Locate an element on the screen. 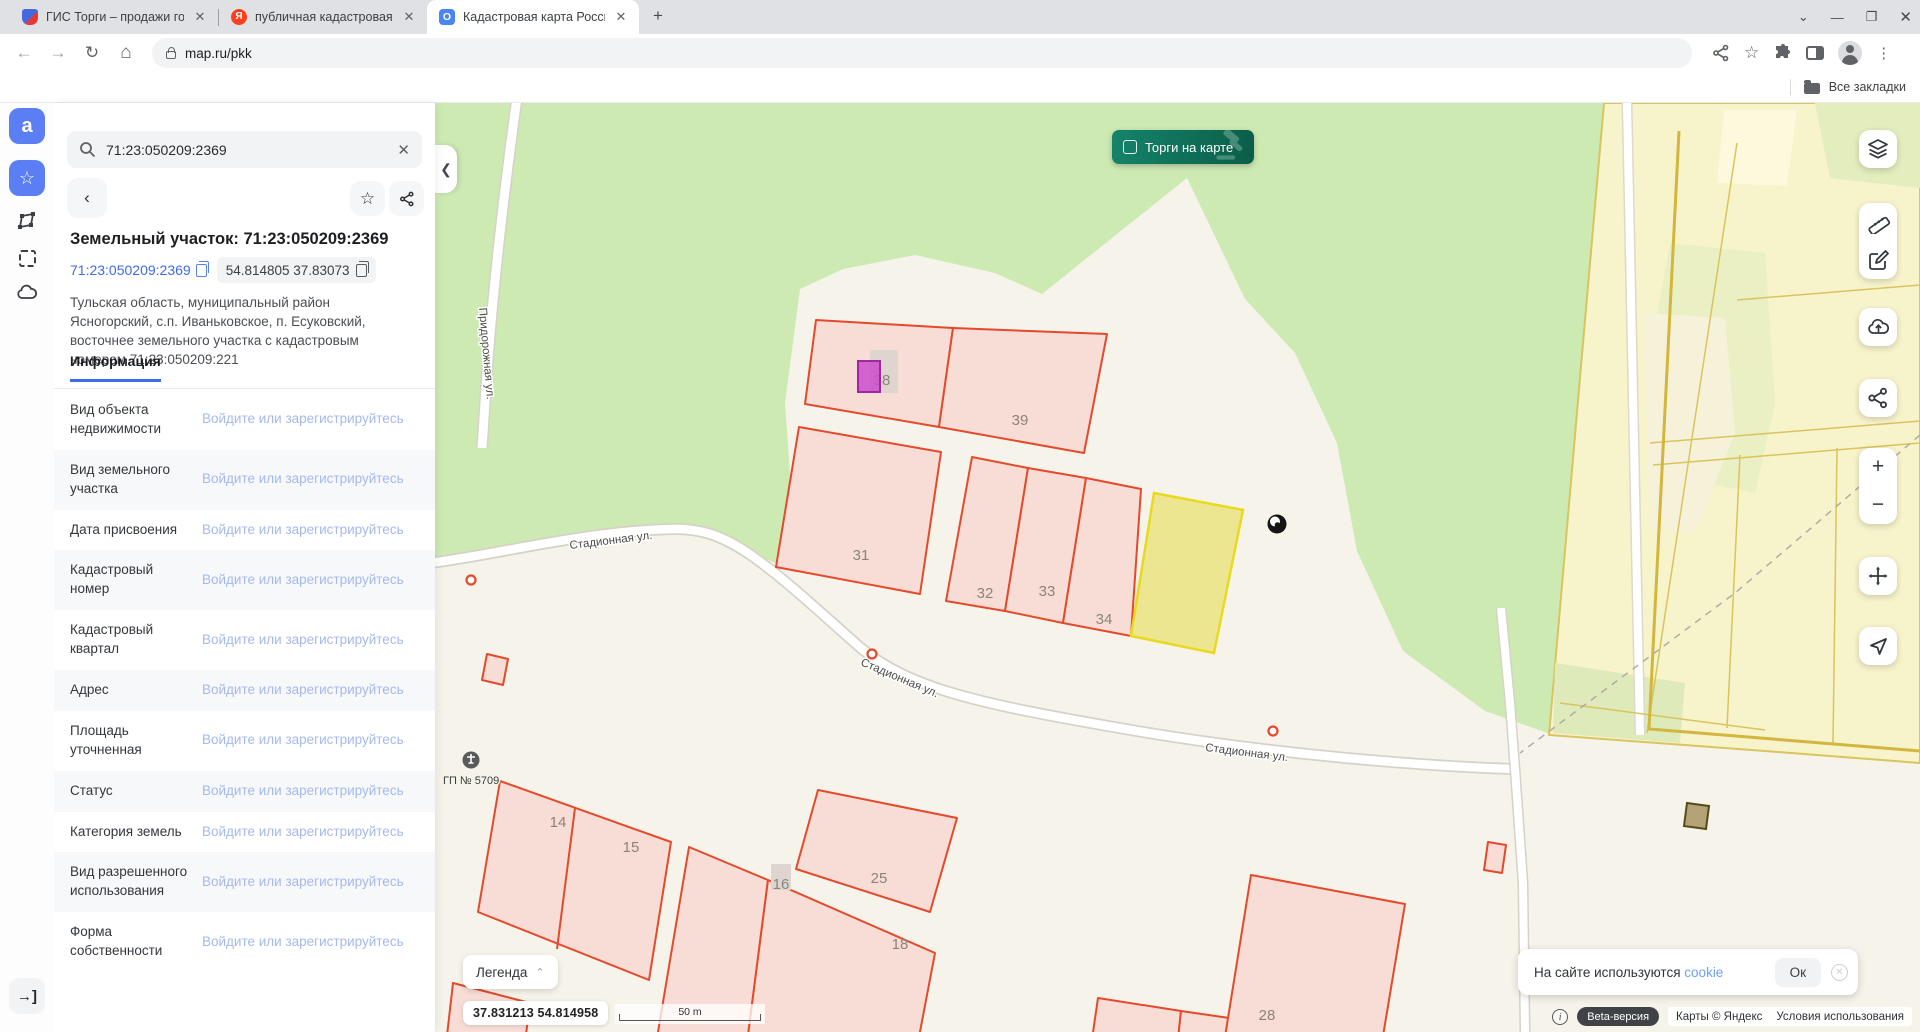 Image resolution: width=1920 pixels, height=1032 pixels. new-tab-button: + is located at coordinates (658, 17).